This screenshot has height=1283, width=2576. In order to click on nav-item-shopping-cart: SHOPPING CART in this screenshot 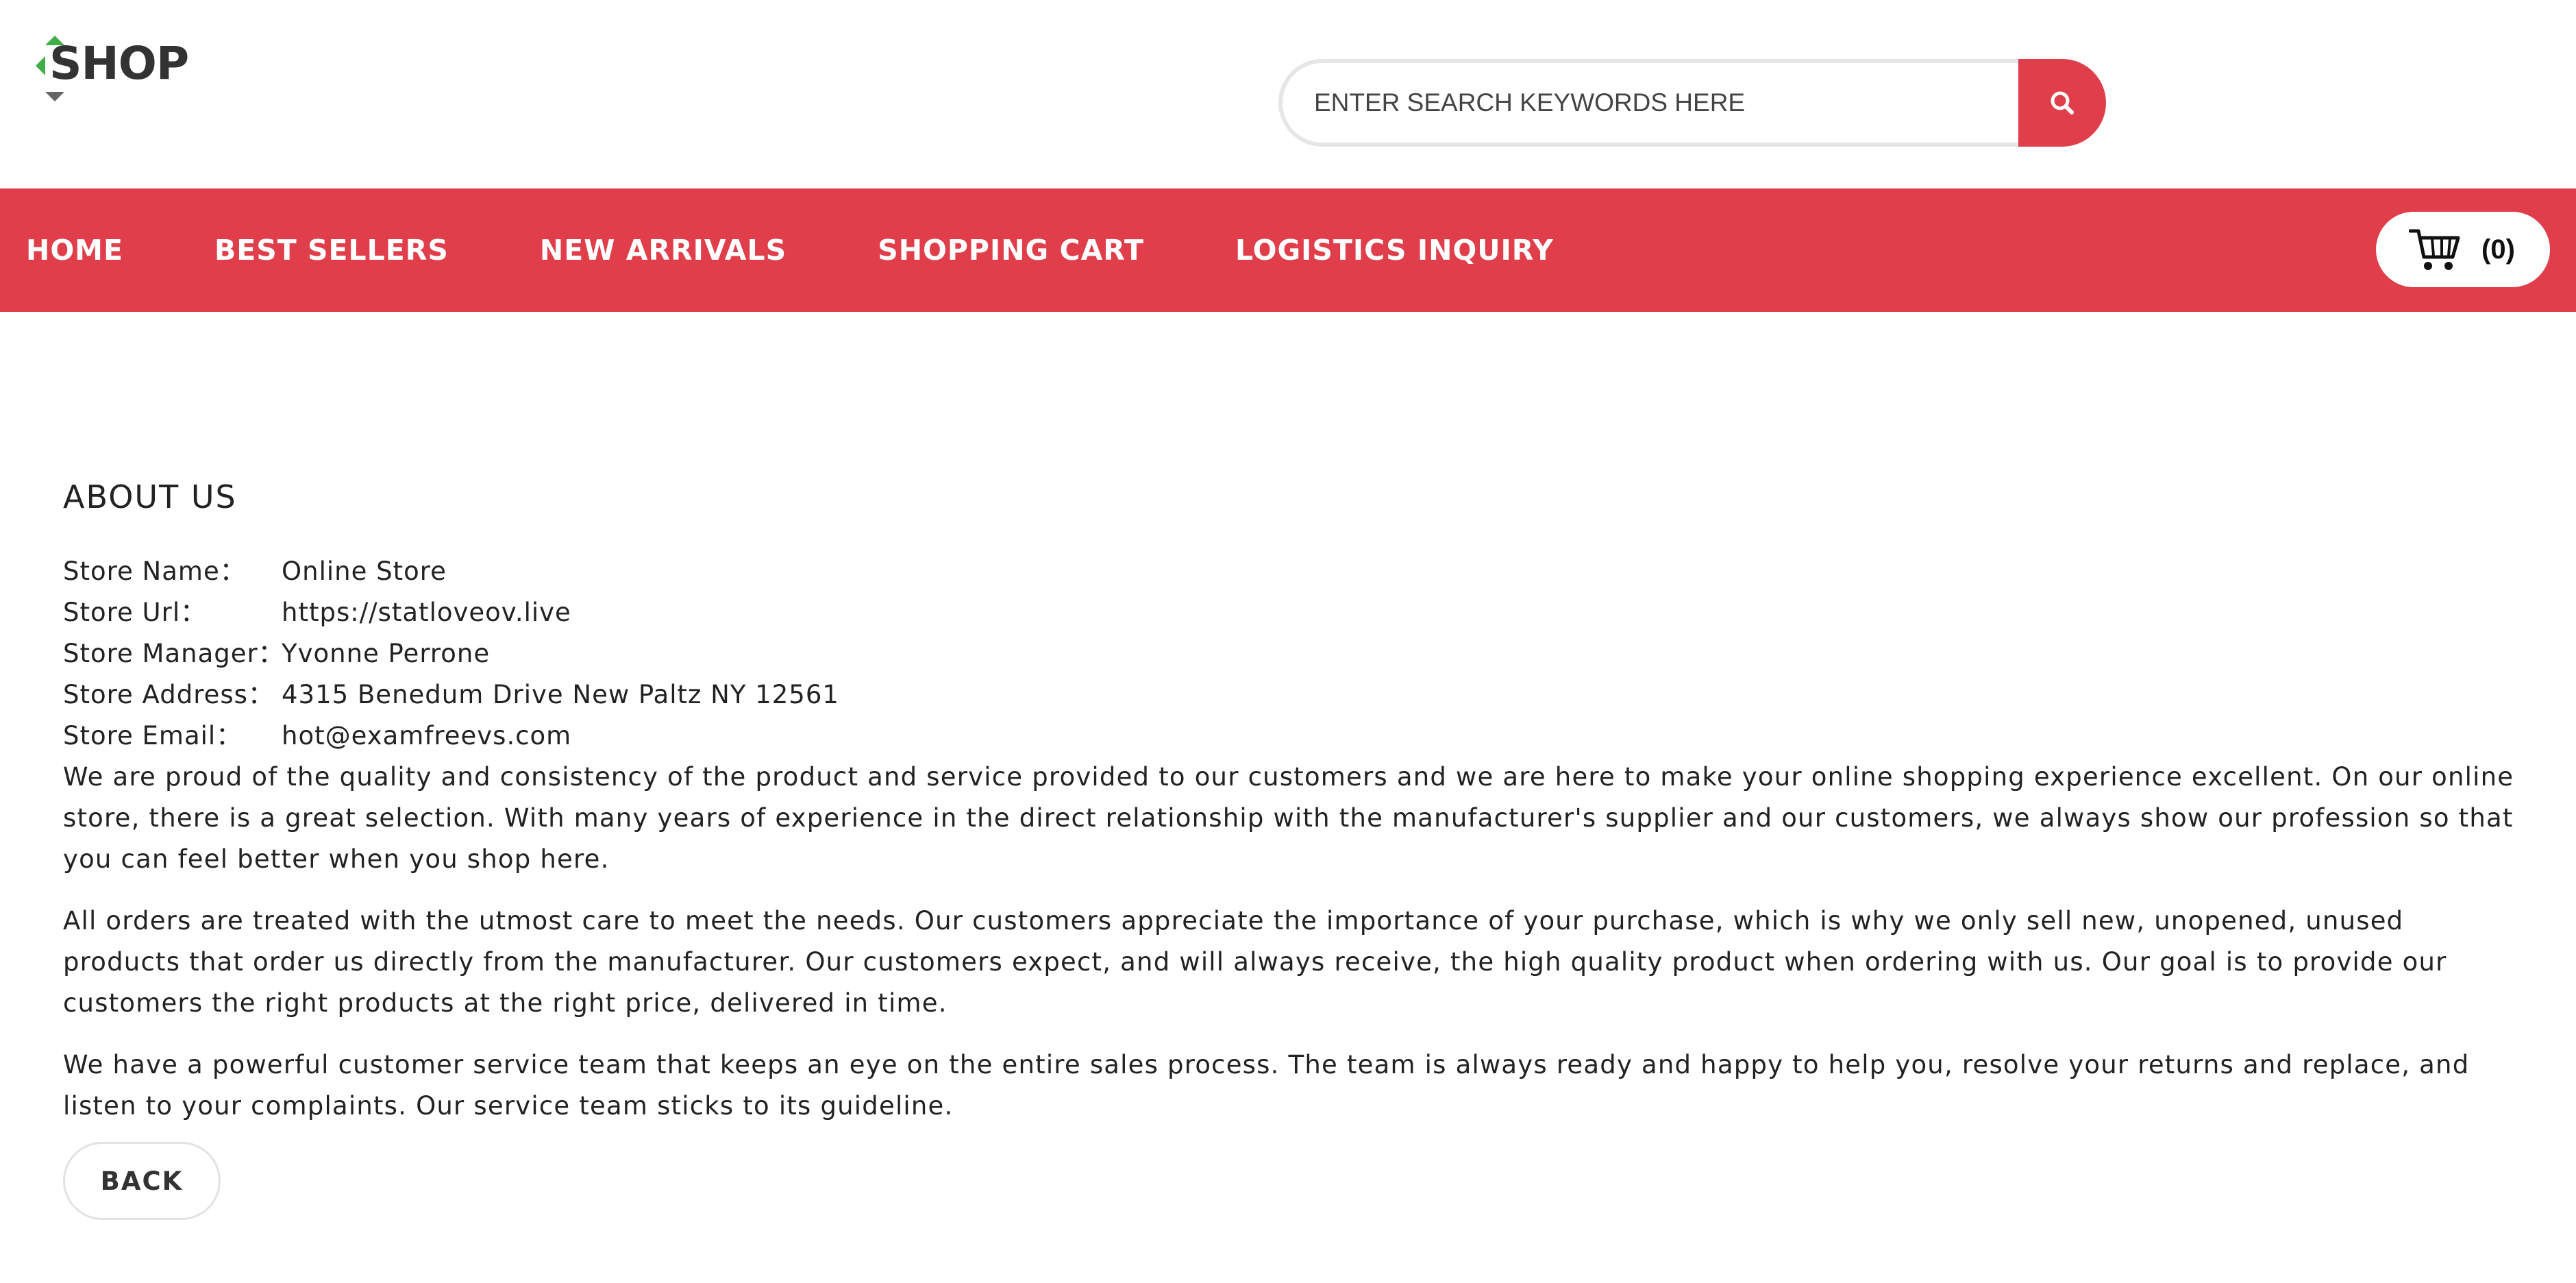, I will do `click(1011, 251)`.